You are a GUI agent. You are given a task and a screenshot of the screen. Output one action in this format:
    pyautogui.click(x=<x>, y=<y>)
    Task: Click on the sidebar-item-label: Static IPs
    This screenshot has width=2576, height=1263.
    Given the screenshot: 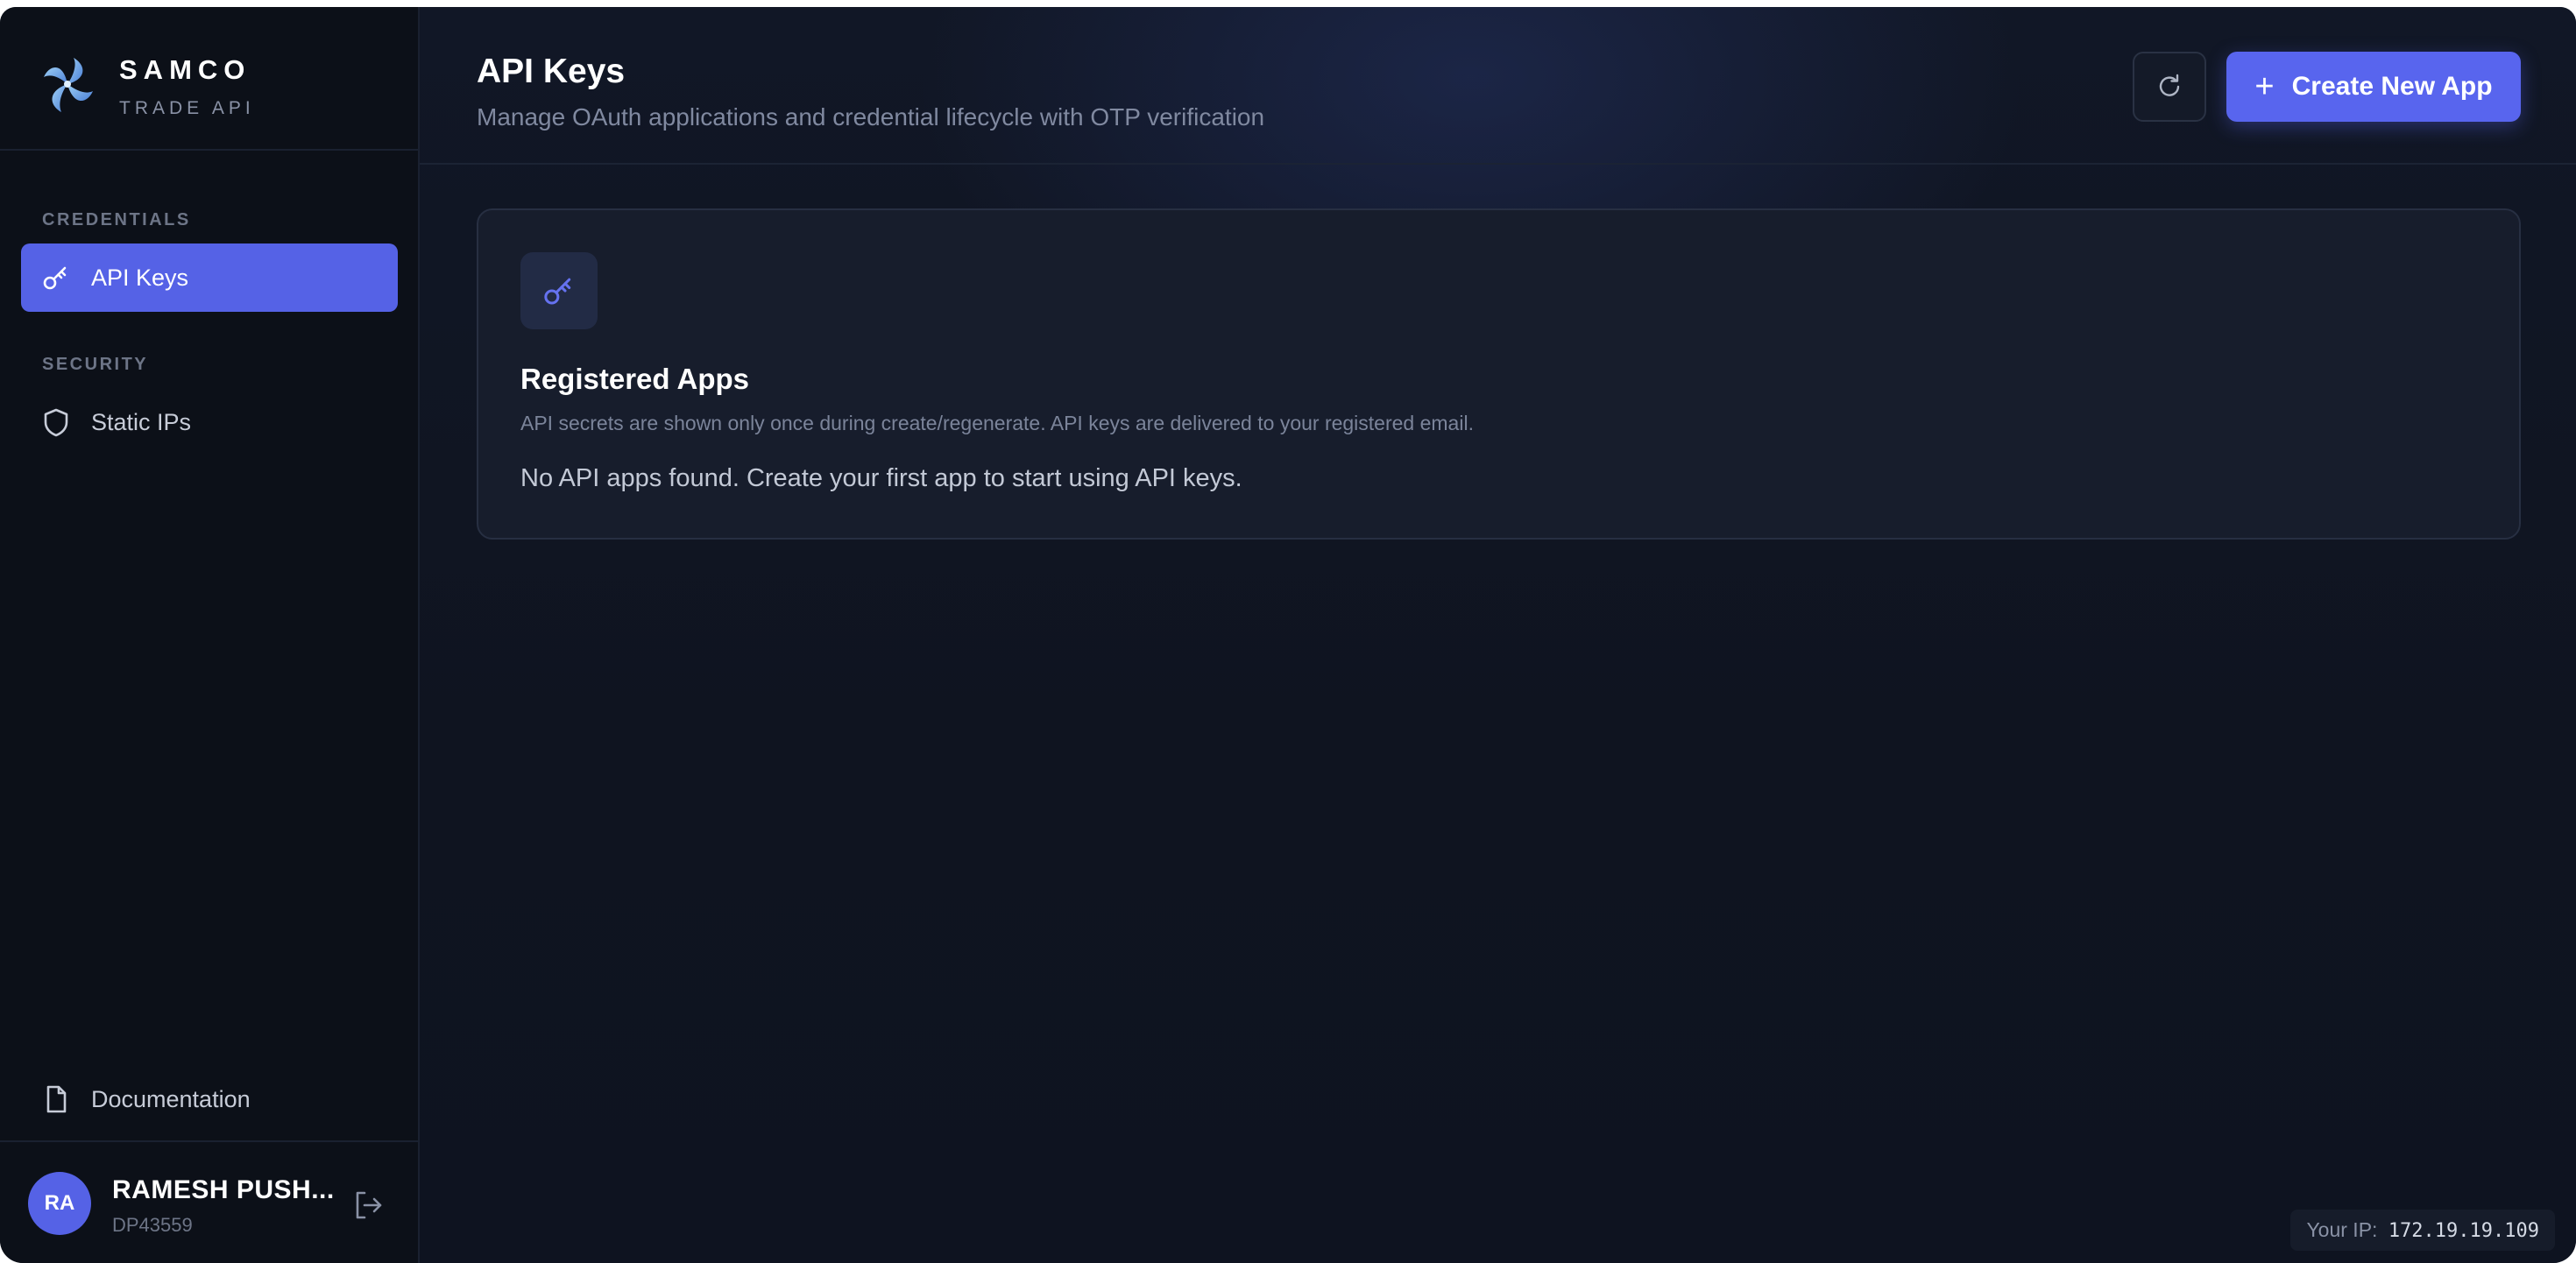 What is the action you would take?
    pyautogui.click(x=141, y=422)
    